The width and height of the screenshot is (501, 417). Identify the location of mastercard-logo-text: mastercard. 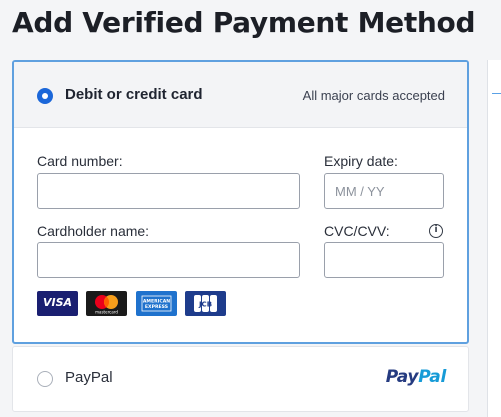
(106, 312).